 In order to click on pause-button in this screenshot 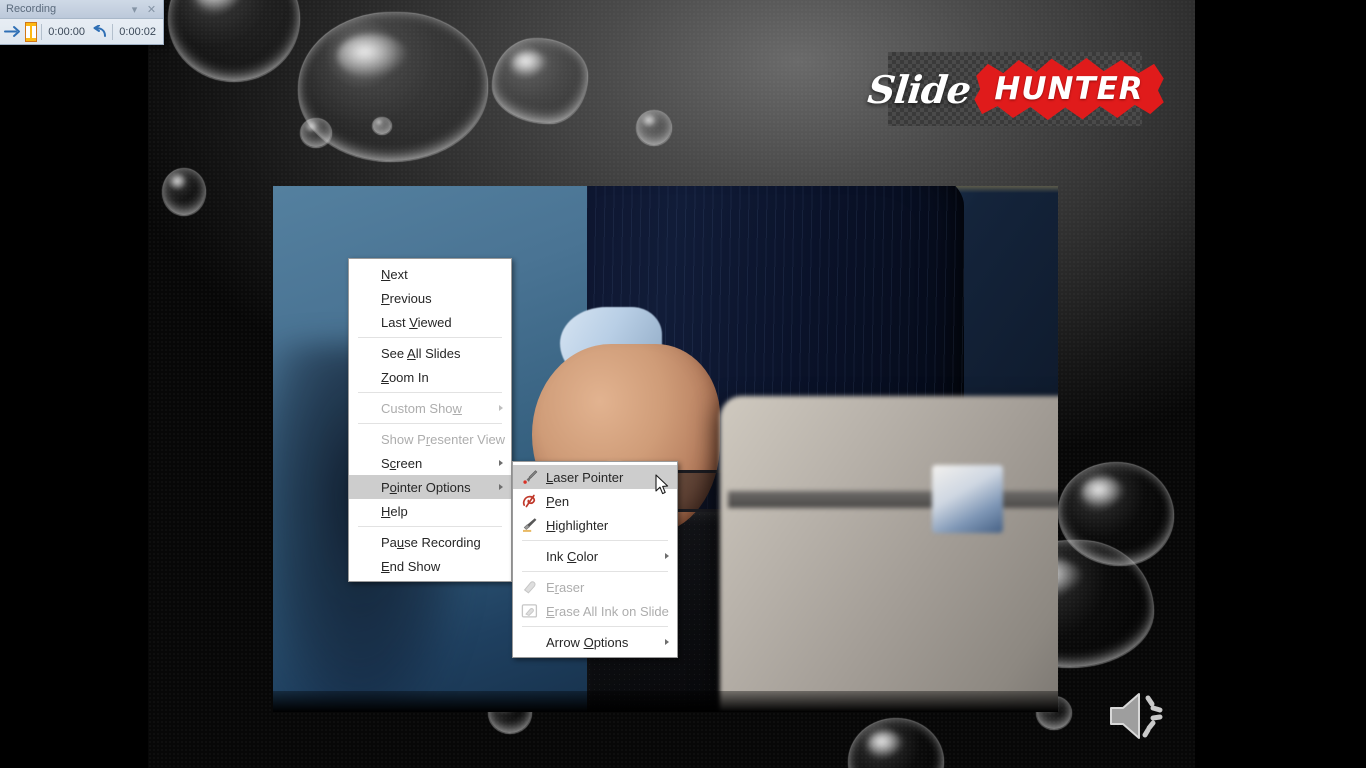, I will do `click(31, 31)`.